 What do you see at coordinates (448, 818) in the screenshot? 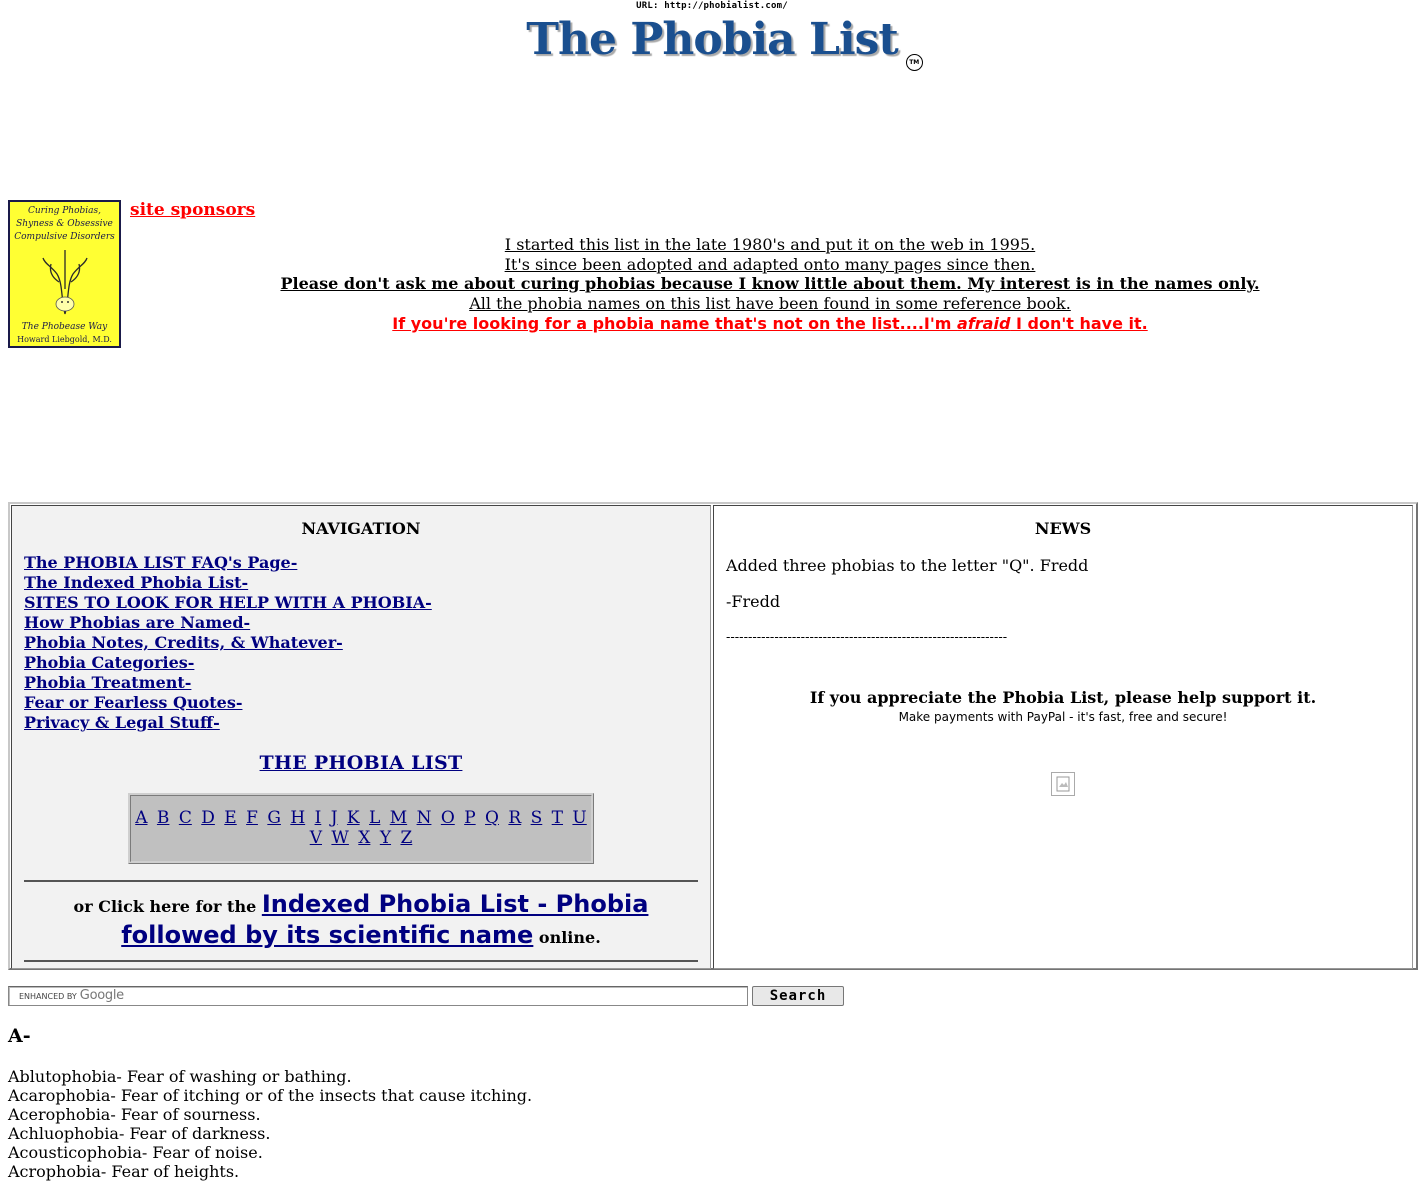
I see `alphabet-link-o: O` at bounding box center [448, 818].